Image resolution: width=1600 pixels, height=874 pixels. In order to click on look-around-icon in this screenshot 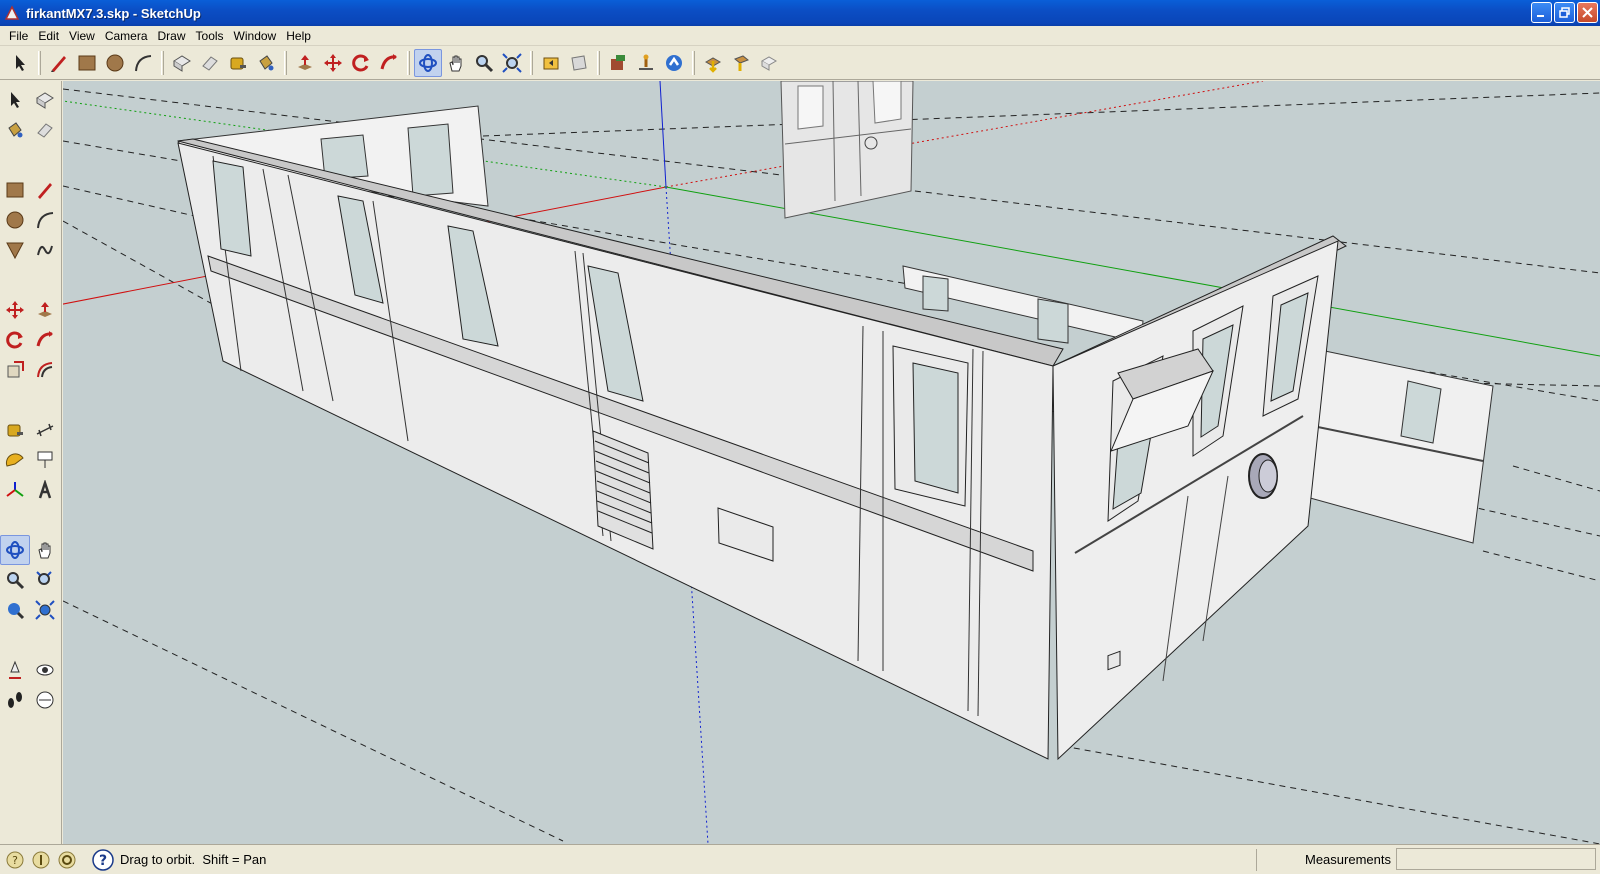, I will do `click(45, 670)`.